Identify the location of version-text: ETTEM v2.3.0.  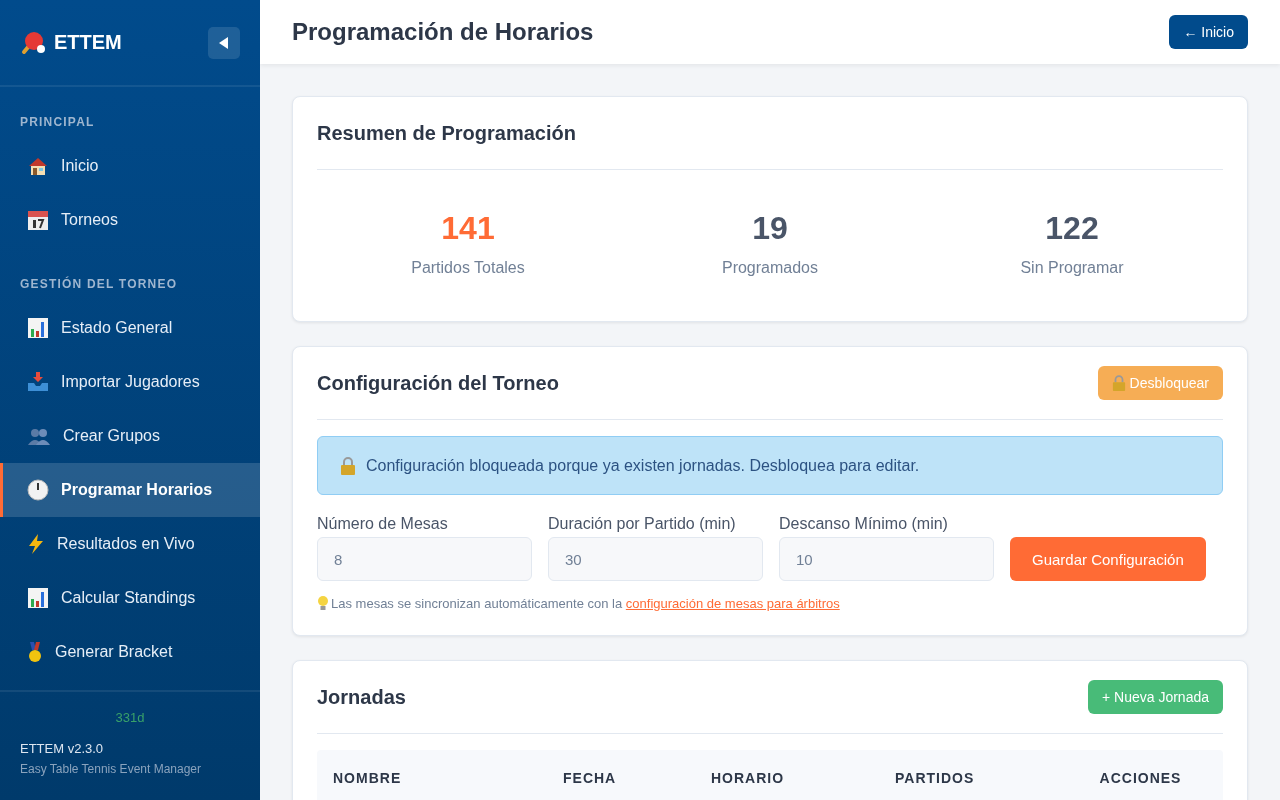
(62, 748).